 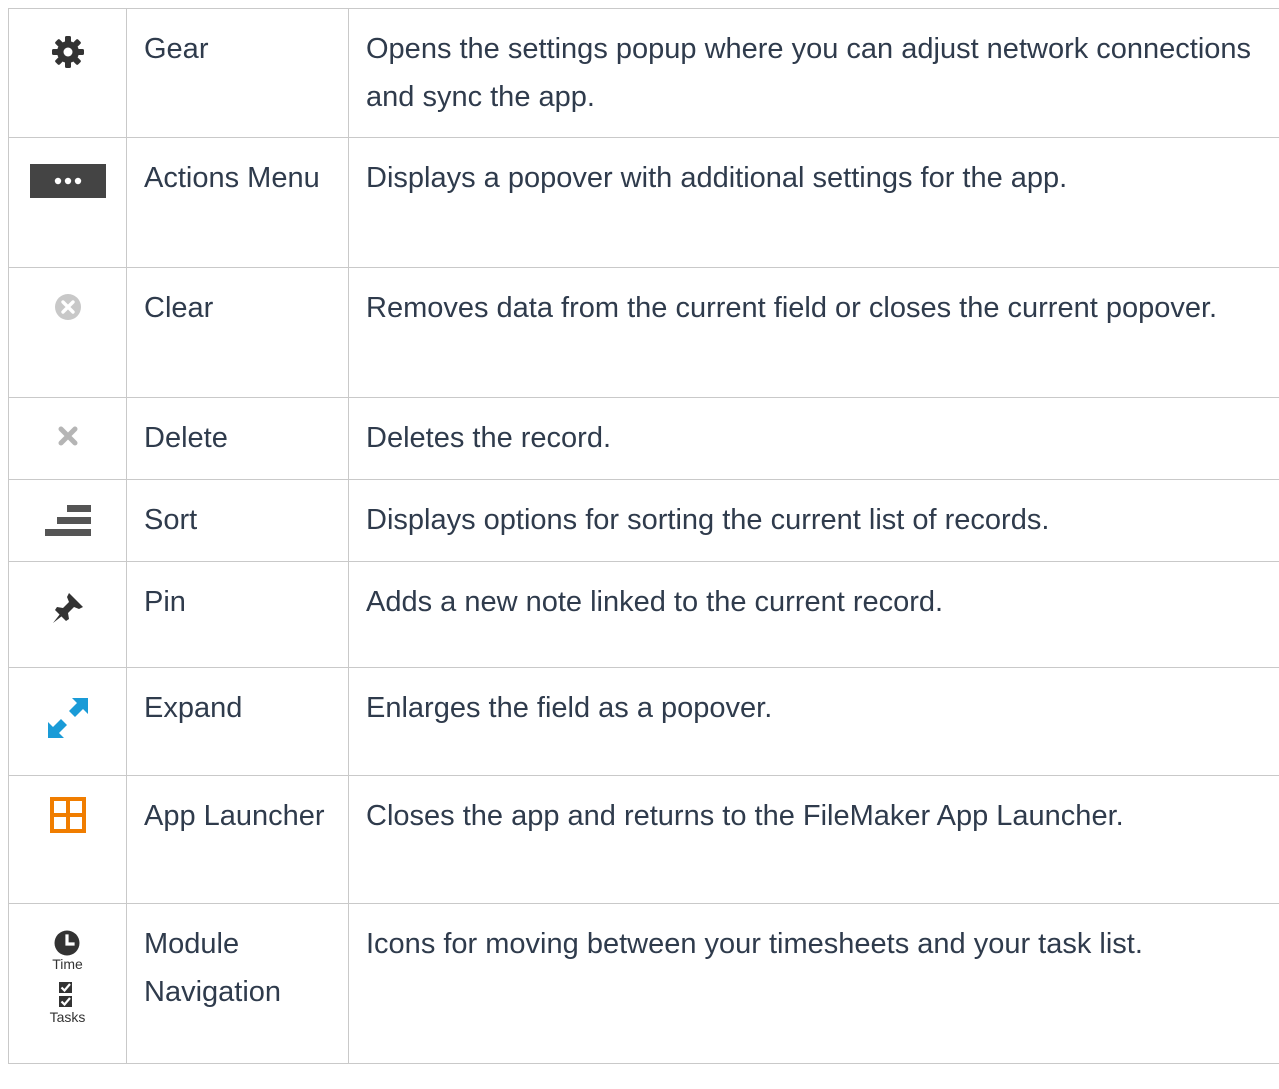 What do you see at coordinates (67, 718) in the screenshot?
I see `expand-icon` at bounding box center [67, 718].